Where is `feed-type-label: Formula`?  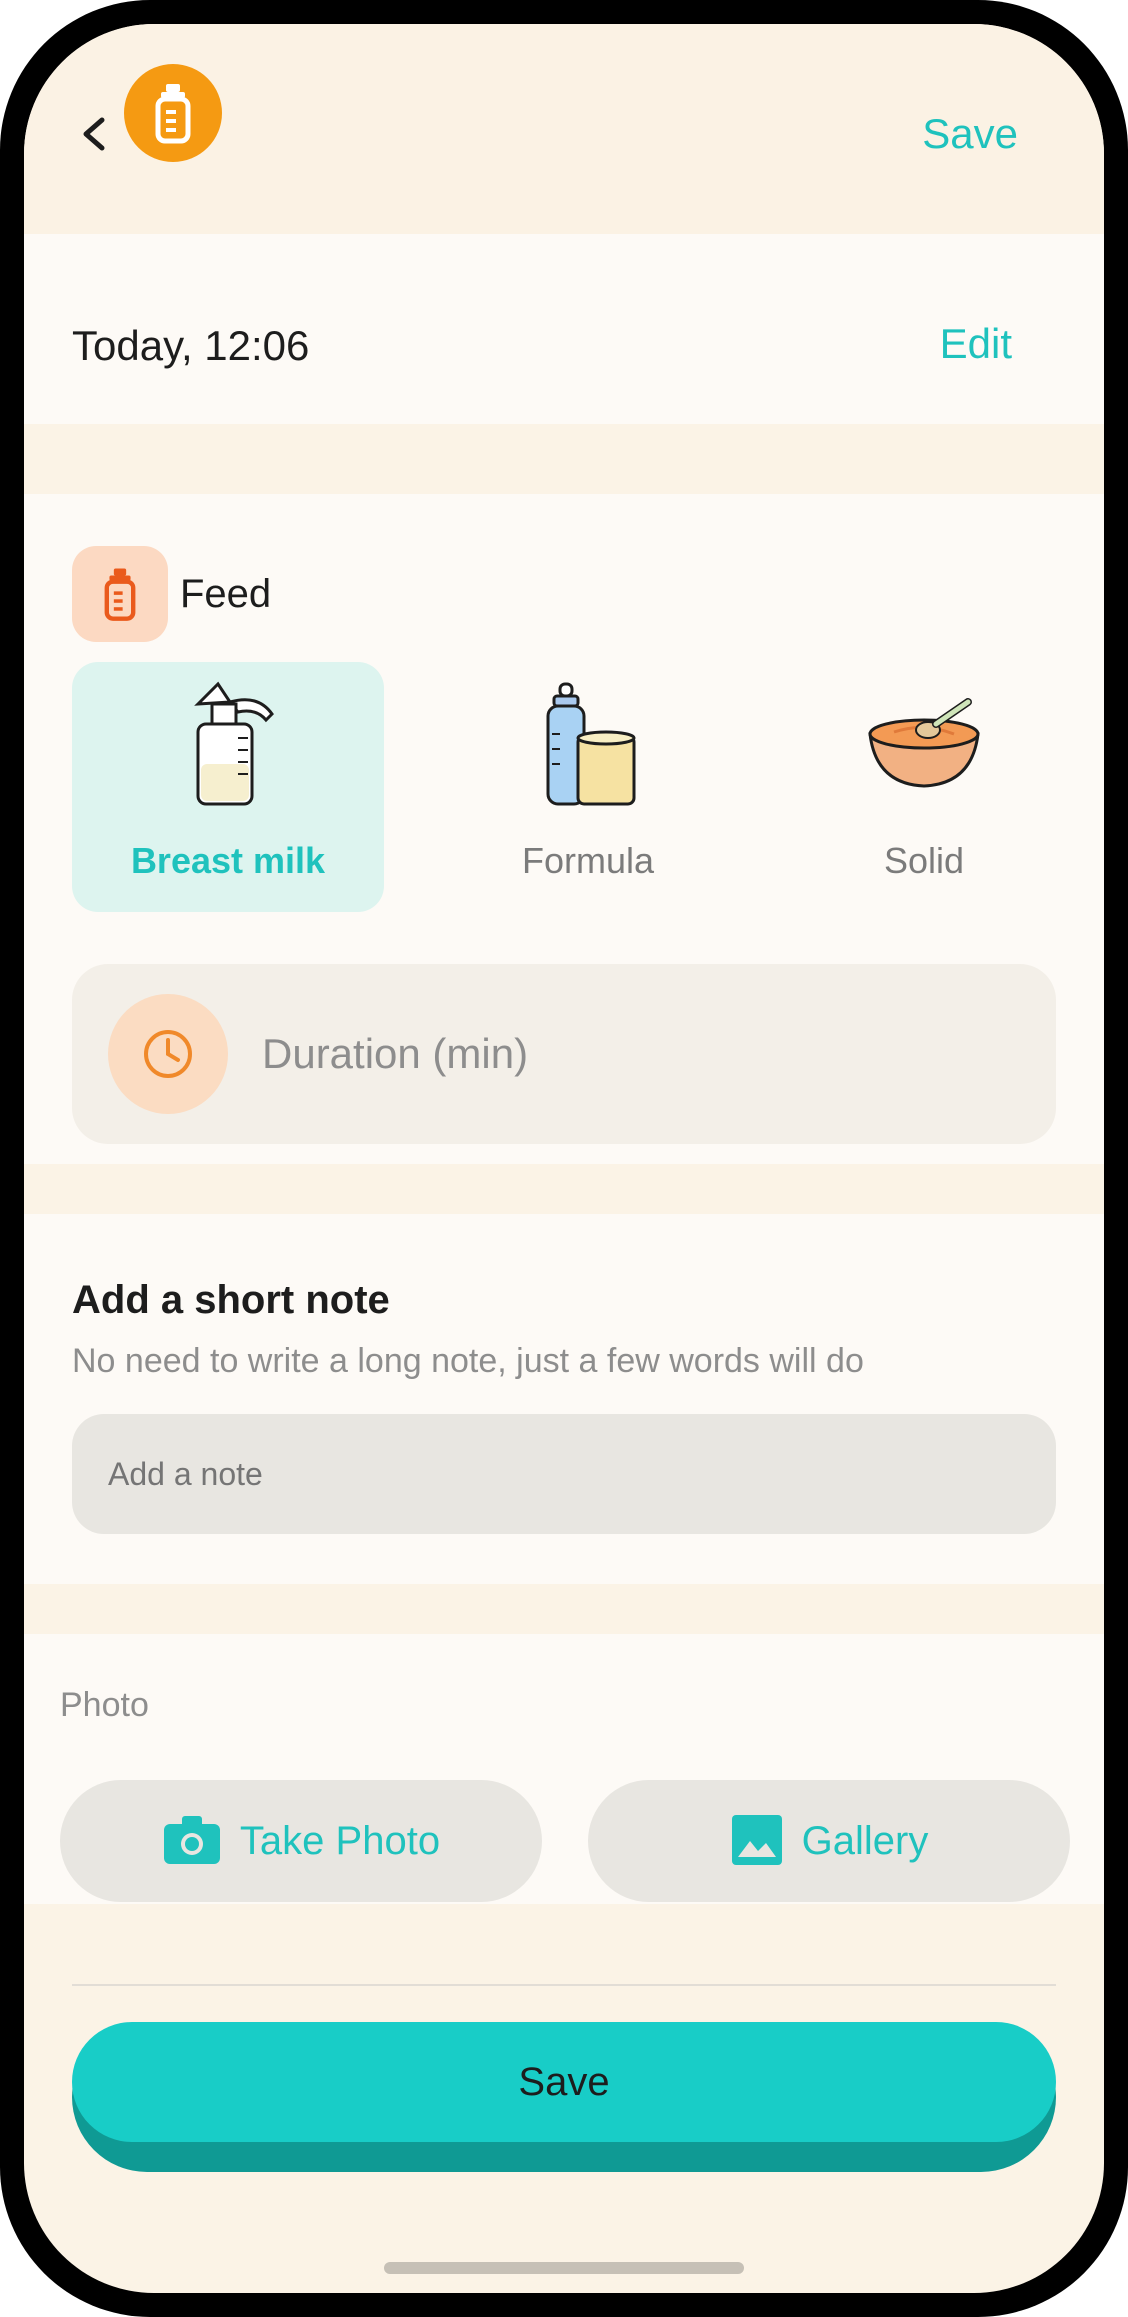
feed-type-label: Formula is located at coordinates (588, 860).